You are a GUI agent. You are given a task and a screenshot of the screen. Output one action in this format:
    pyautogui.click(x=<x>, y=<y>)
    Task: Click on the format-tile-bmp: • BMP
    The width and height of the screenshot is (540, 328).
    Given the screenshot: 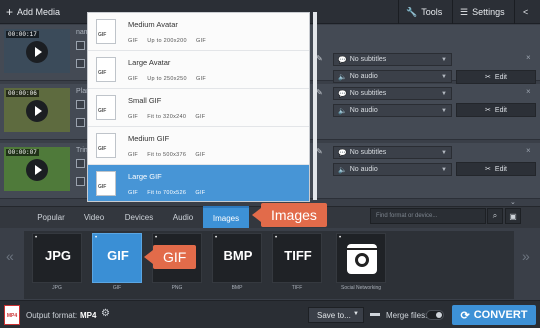 What is the action you would take?
    pyautogui.click(x=237, y=258)
    